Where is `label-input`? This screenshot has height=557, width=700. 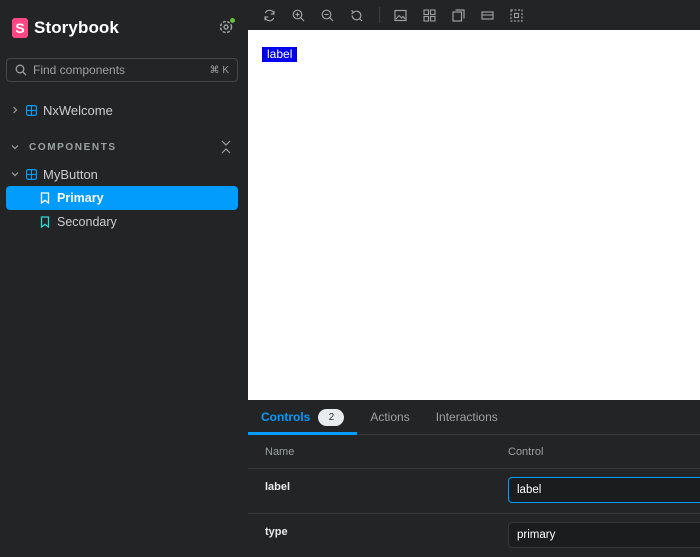
label-input is located at coordinates (604, 490).